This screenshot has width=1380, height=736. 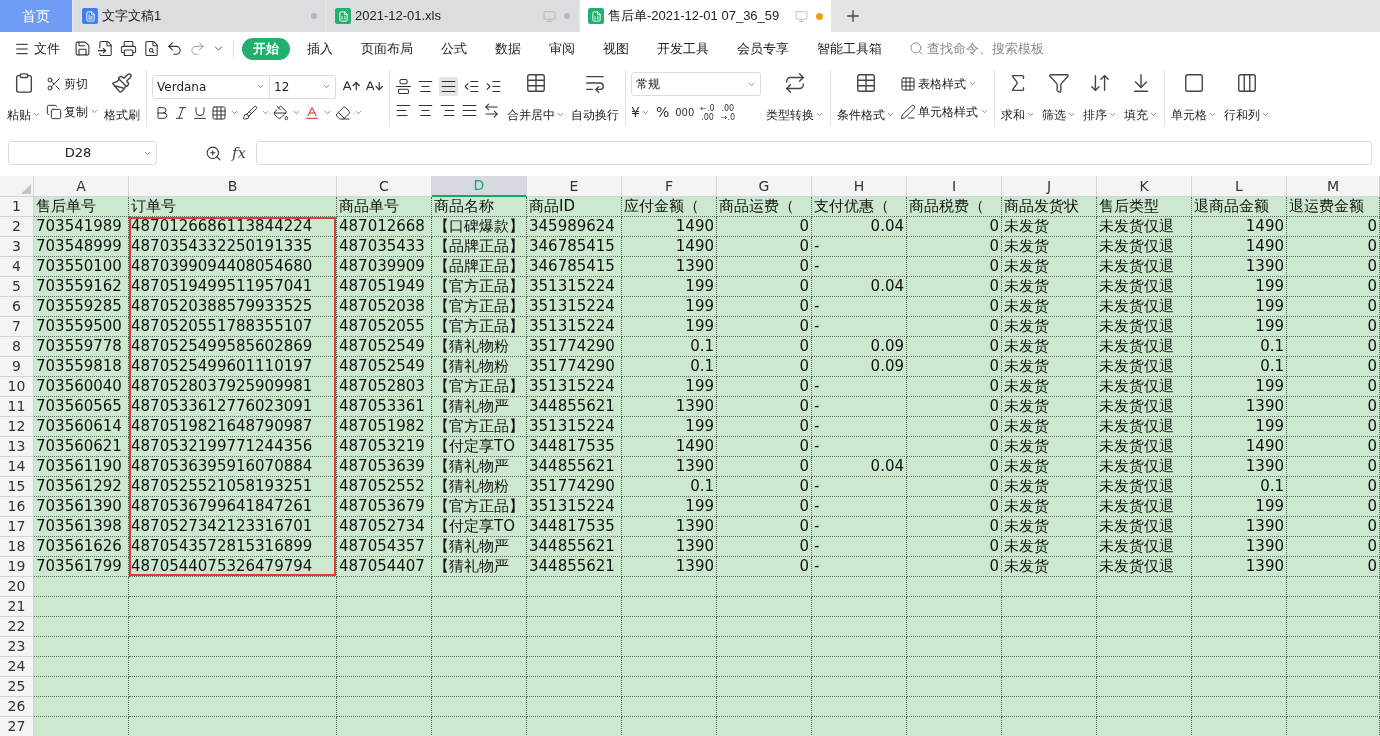 What do you see at coordinates (239, 153) in the screenshot?
I see `fx-label: fx` at bounding box center [239, 153].